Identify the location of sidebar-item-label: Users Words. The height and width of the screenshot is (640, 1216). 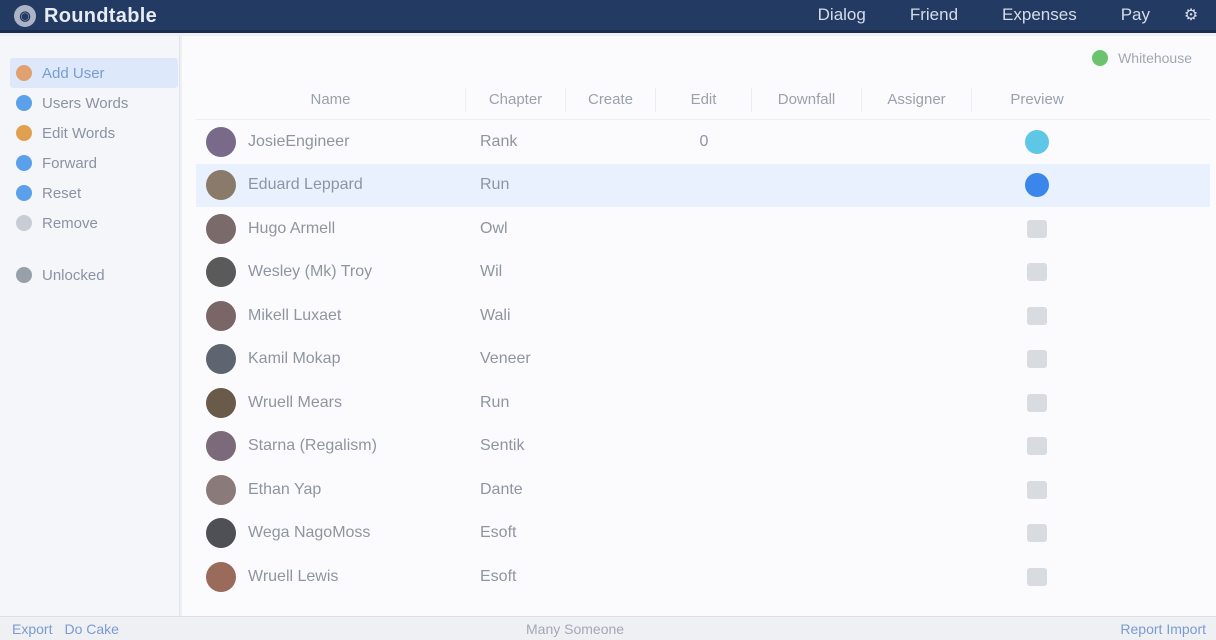
(85, 103).